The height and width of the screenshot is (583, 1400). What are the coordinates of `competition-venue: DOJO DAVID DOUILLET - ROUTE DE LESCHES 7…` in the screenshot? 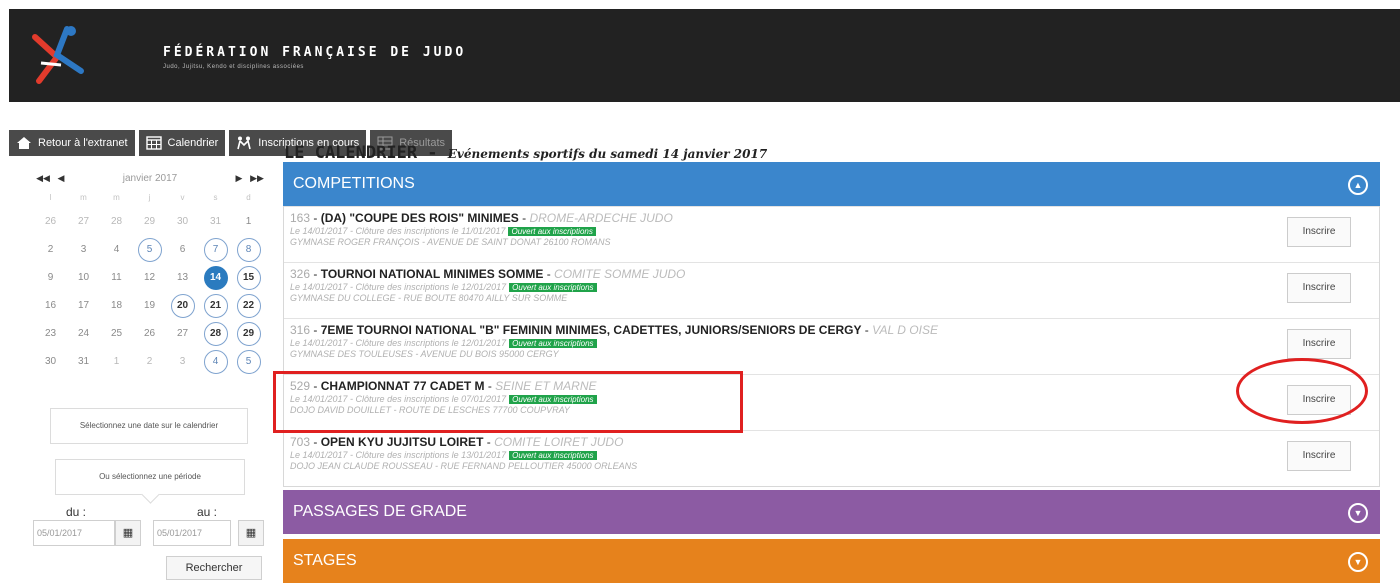 It's located at (430, 410).